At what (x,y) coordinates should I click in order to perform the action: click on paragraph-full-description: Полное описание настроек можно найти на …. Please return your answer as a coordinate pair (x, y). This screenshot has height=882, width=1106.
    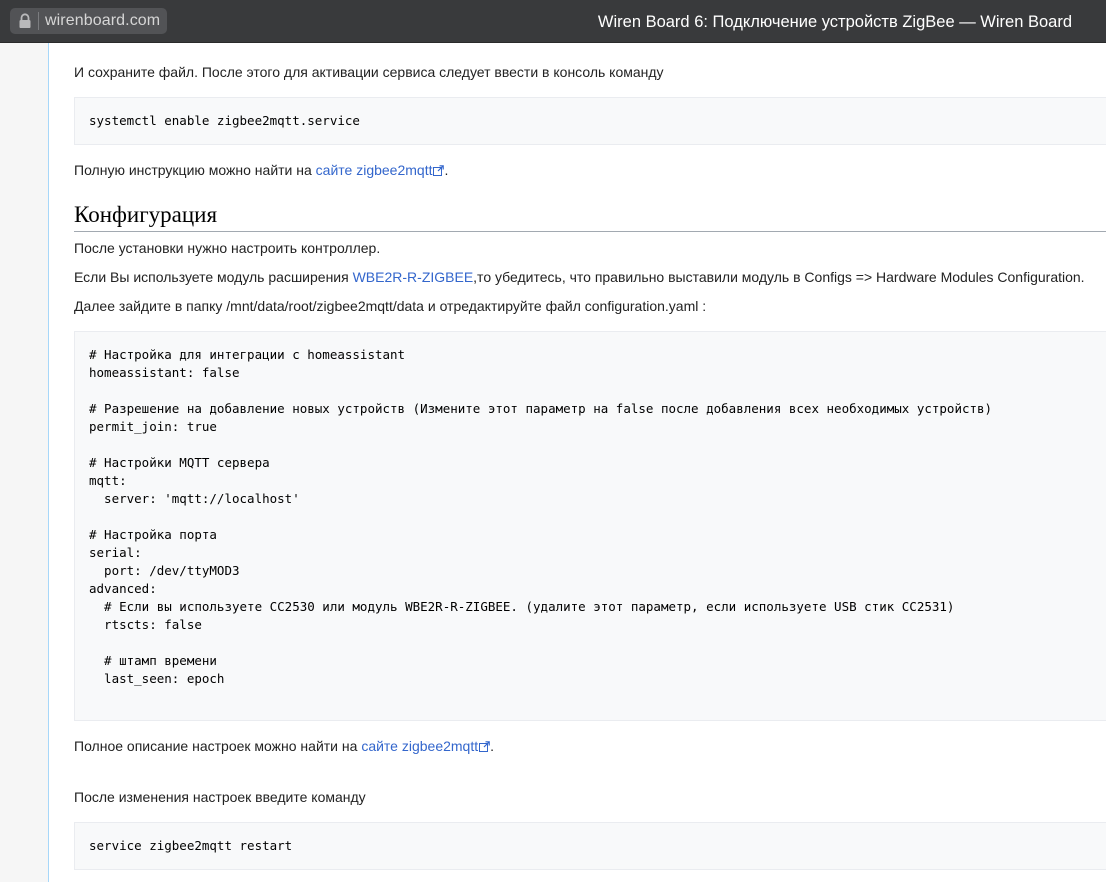
    Looking at the image, I should click on (284, 746).